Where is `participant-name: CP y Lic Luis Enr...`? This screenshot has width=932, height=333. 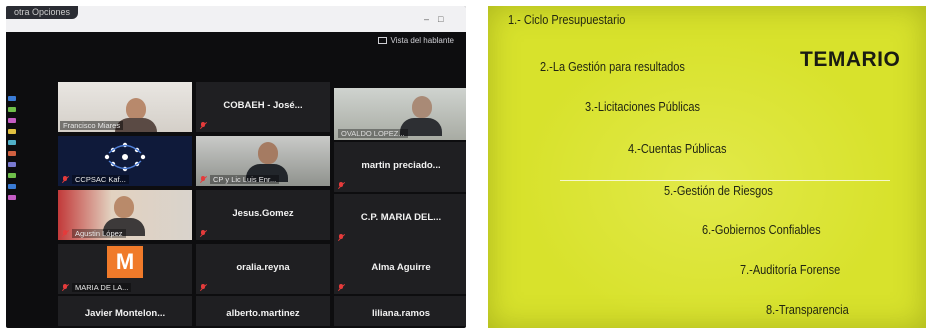 participant-name: CP y Lic Luis Enr... is located at coordinates (245, 179).